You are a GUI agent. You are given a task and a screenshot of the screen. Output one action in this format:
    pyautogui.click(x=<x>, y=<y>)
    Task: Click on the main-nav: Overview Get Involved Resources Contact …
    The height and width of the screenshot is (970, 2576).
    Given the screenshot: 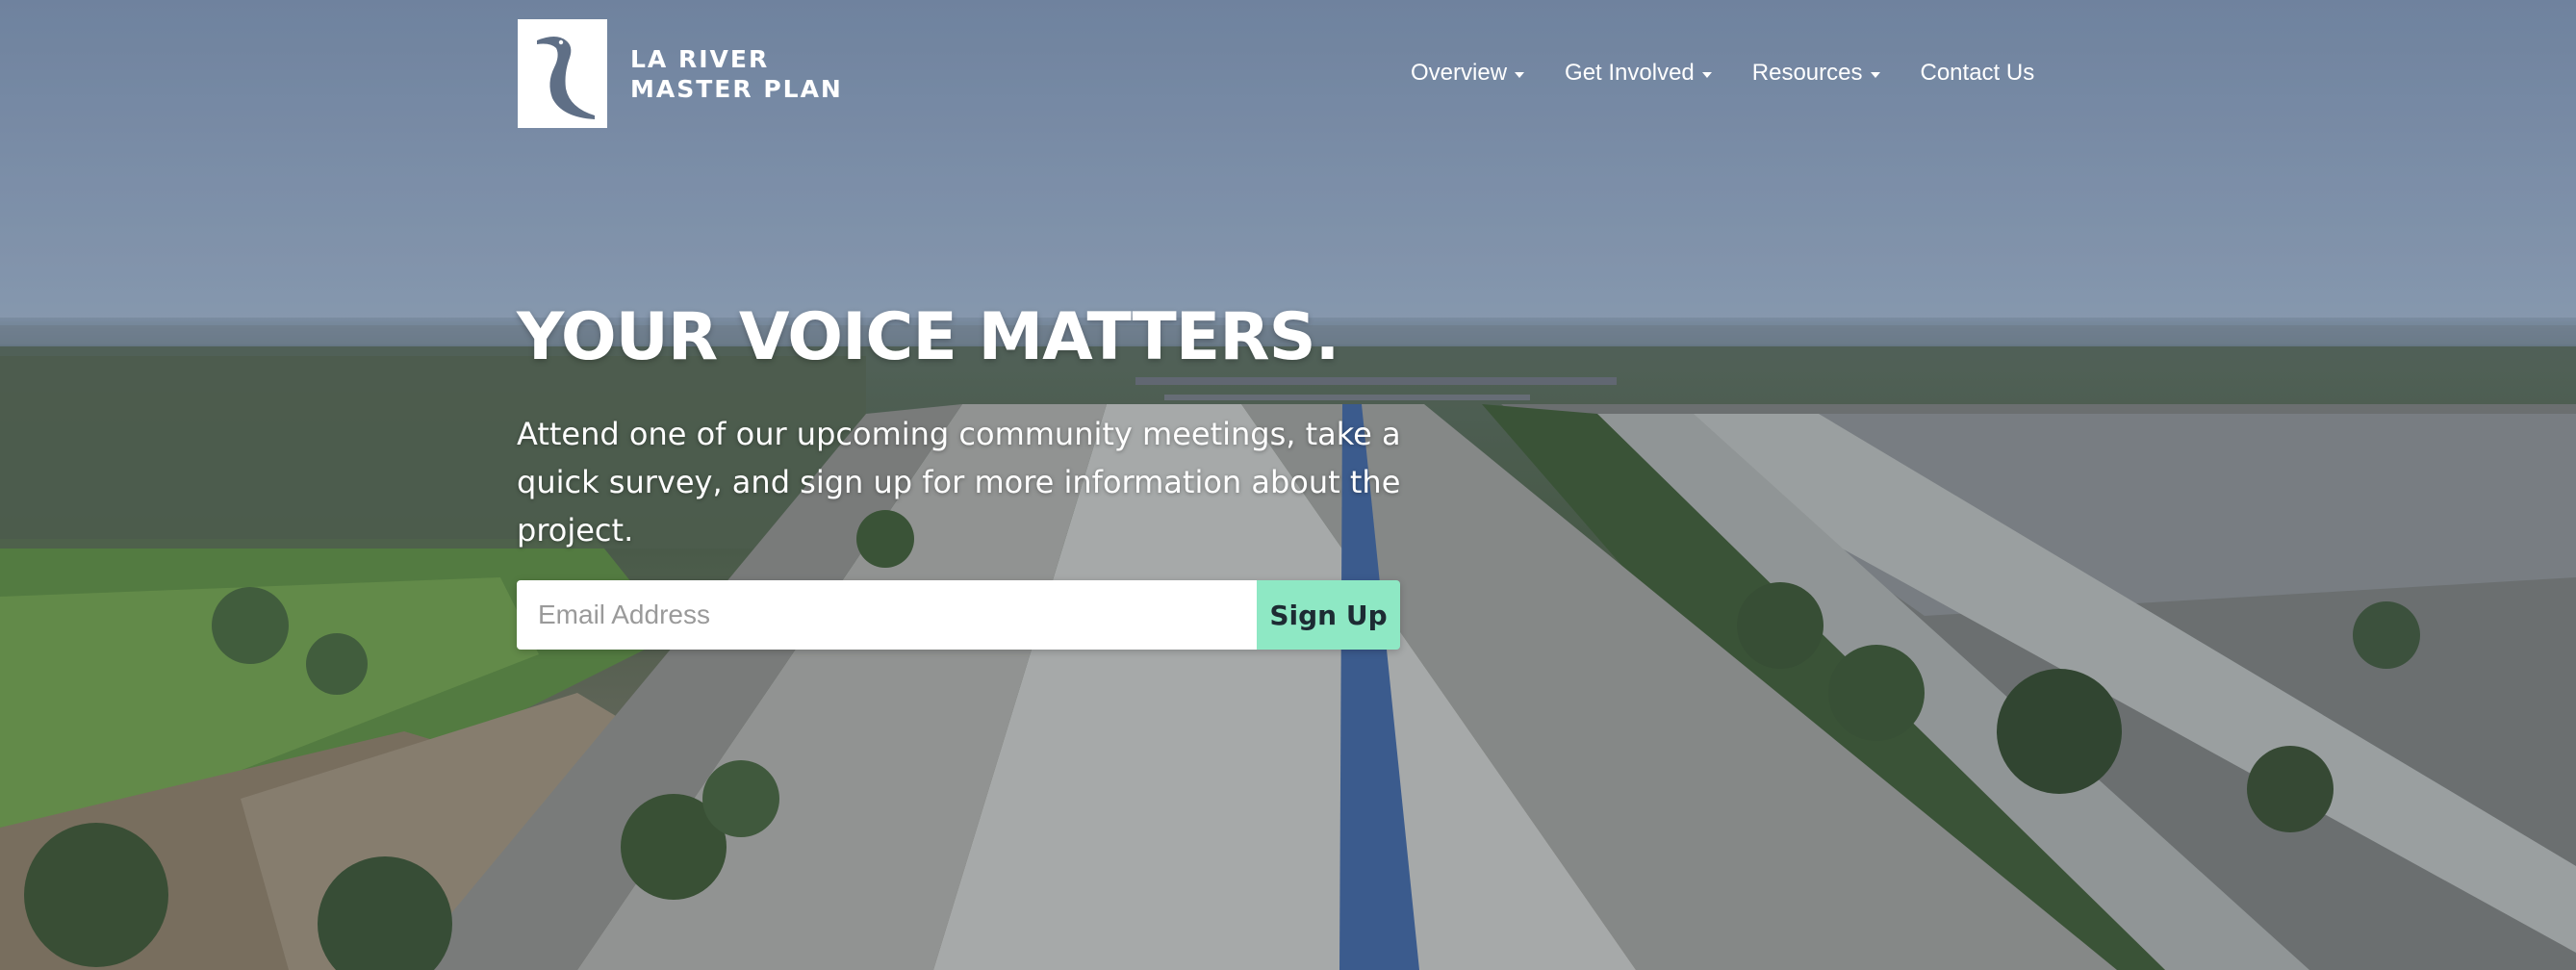 What is the action you would take?
    pyautogui.click(x=1743, y=74)
    